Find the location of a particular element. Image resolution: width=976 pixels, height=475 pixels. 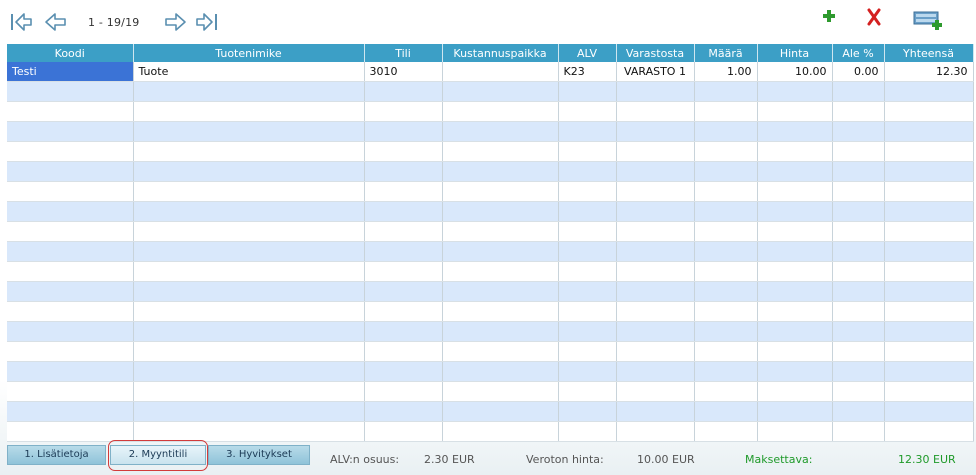

tab-lisatietoja: 1. Lisätietoja is located at coordinates (56, 455).